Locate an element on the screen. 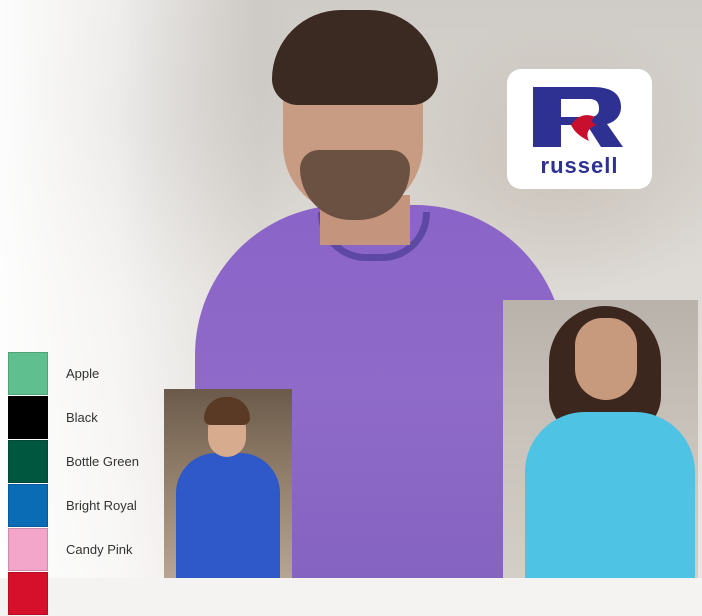 This screenshot has height=616, width=702. swatch-row: Bottle Green is located at coordinates (85, 462).